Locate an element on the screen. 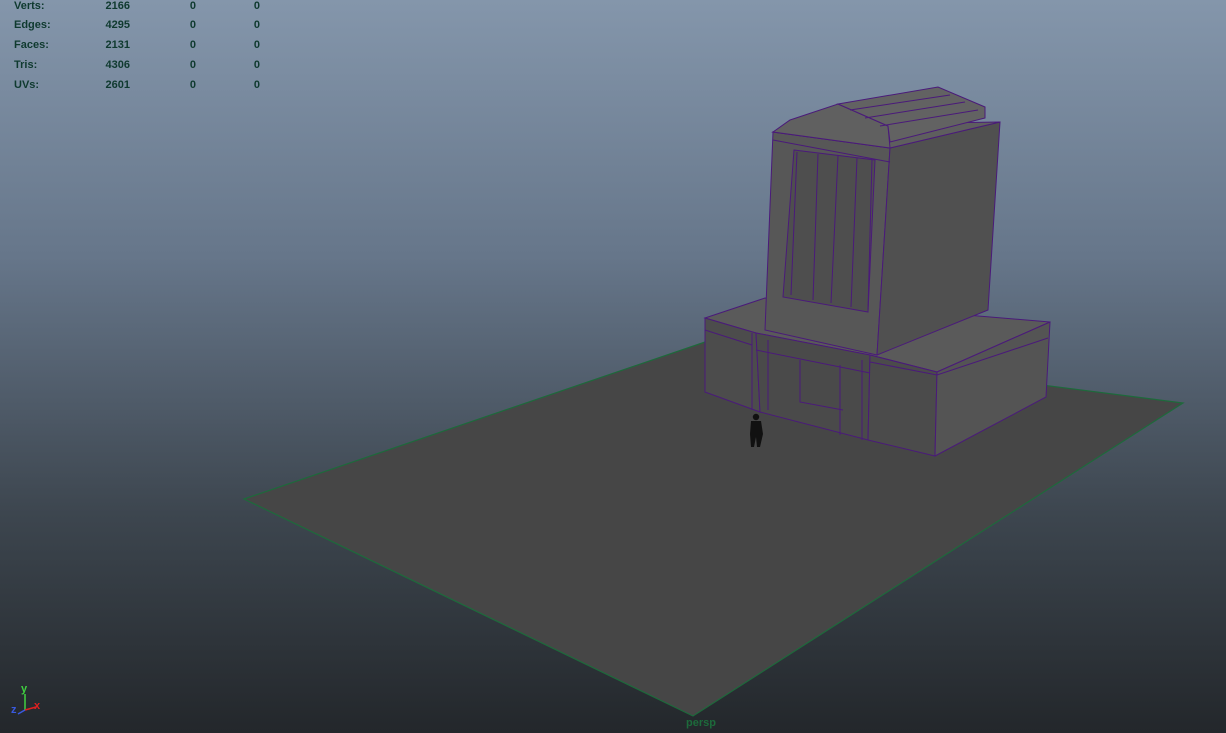  hud-value: 2131 is located at coordinates (117, 45).